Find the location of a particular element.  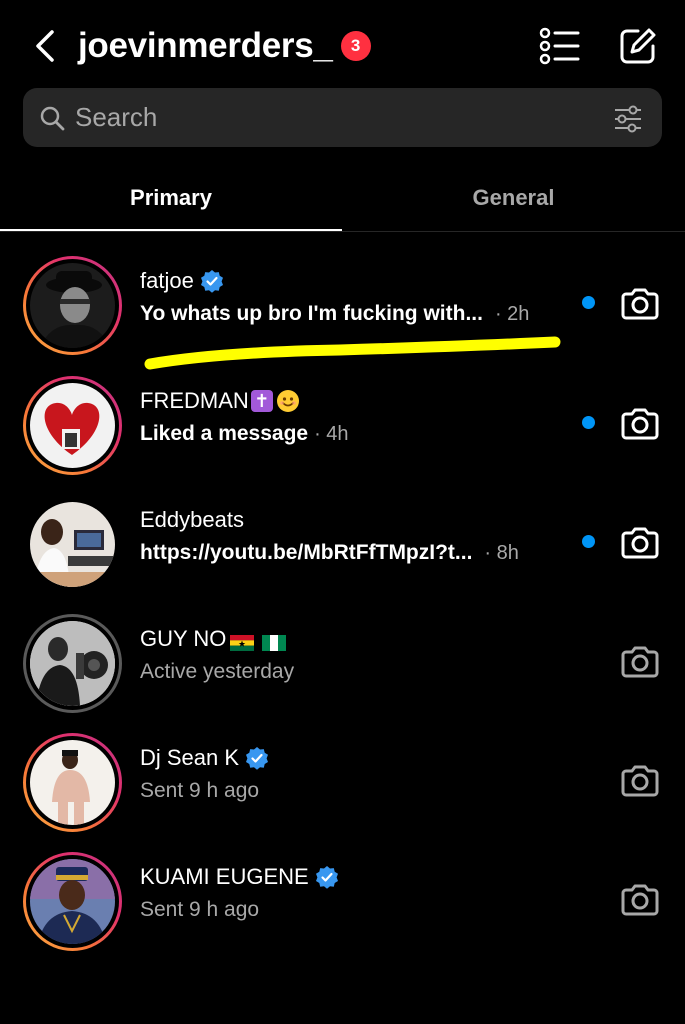

thread-name-line: Eddybeats is located at coordinates (192, 520).